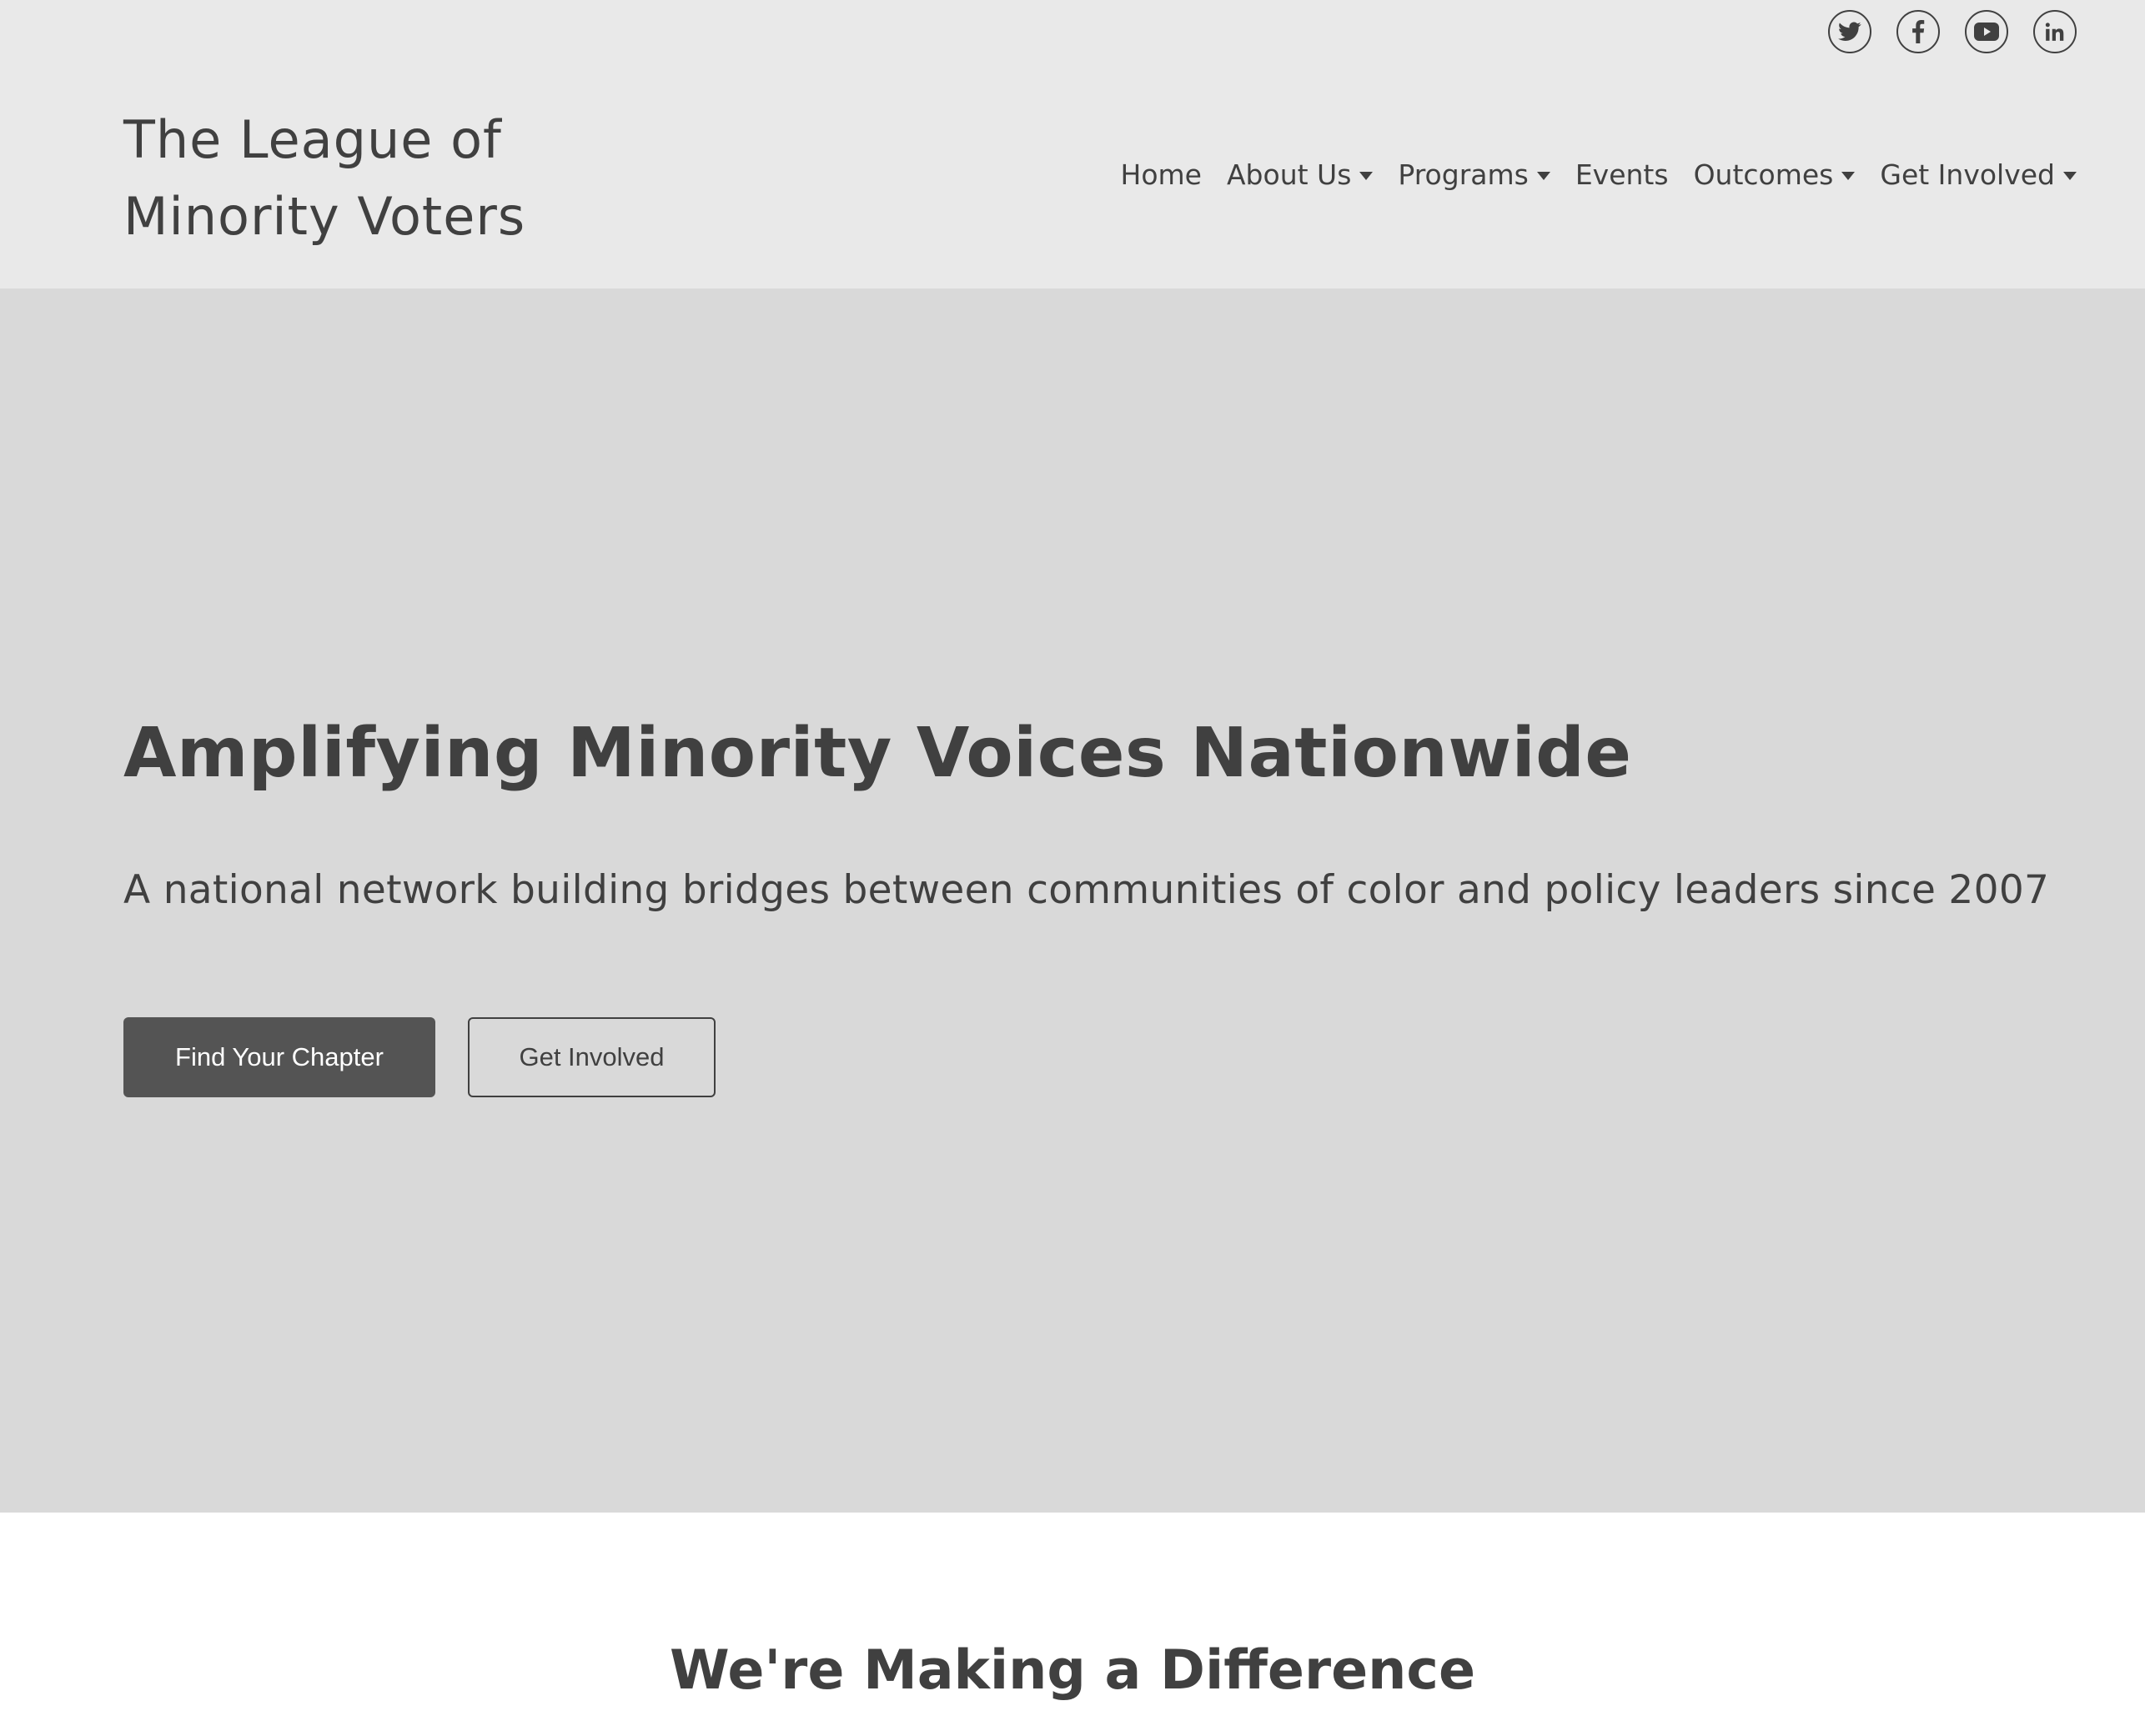 Image resolution: width=2145 pixels, height=1736 pixels. I want to click on nav-item-home: Home, so click(1161, 174).